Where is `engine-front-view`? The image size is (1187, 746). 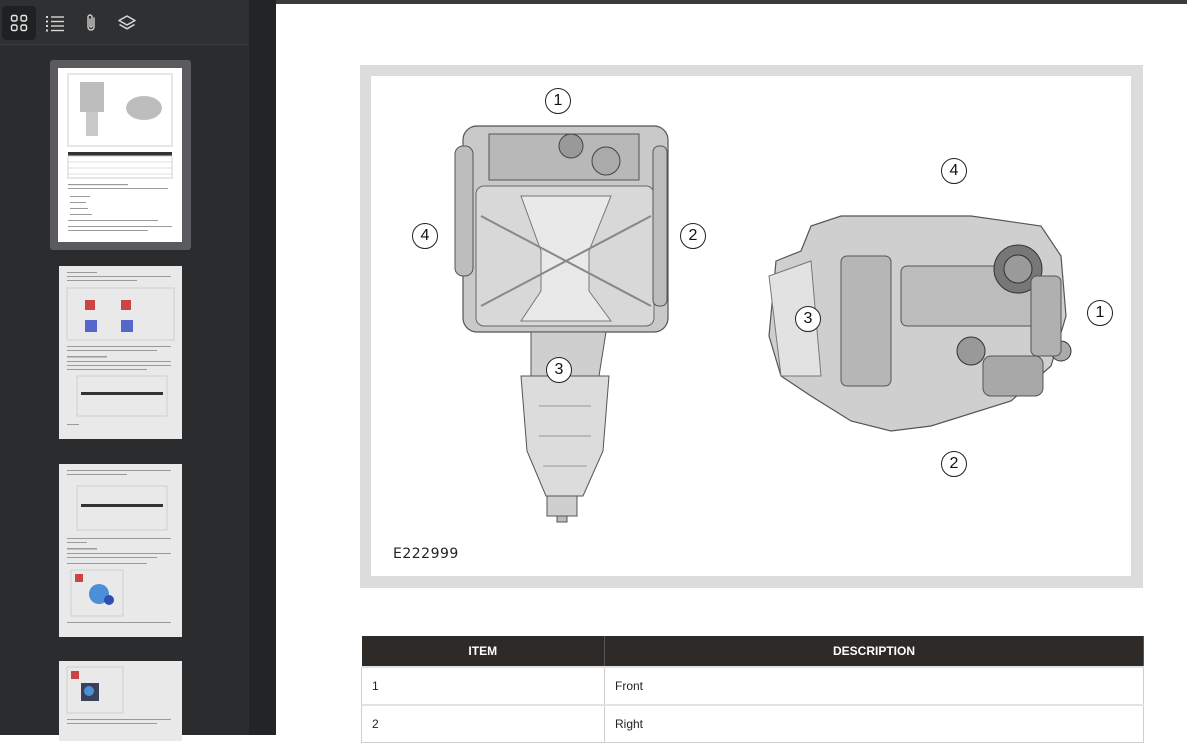
engine-front-view is located at coordinates (561, 324).